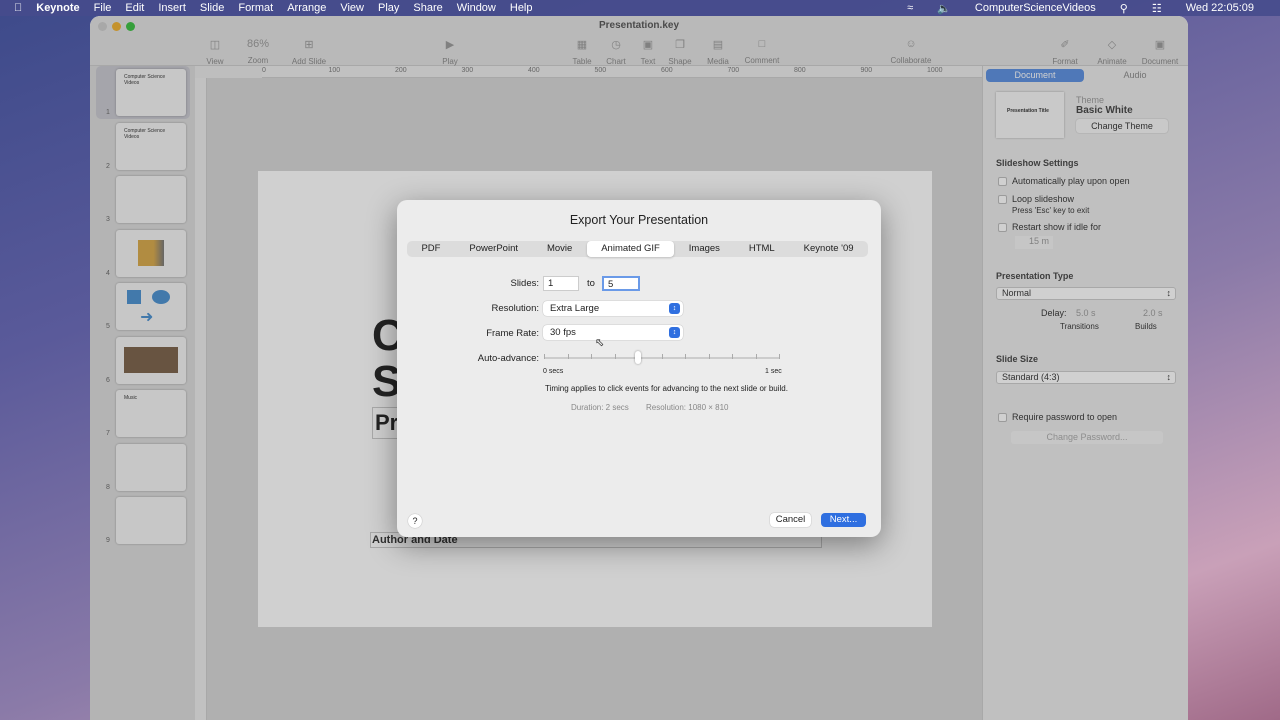 Image resolution: width=1280 pixels, height=720 pixels. I want to click on menu-clock: Wed 22:05:09, so click(1220, 8).